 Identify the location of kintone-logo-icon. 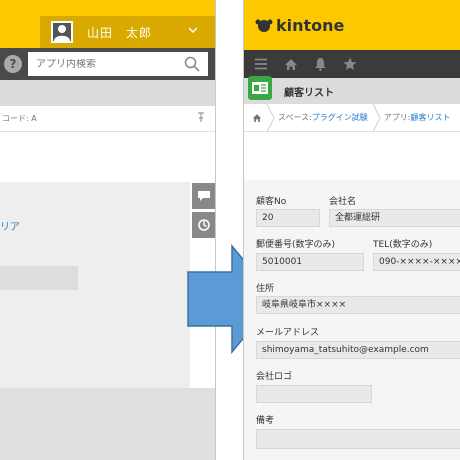
(264, 25).